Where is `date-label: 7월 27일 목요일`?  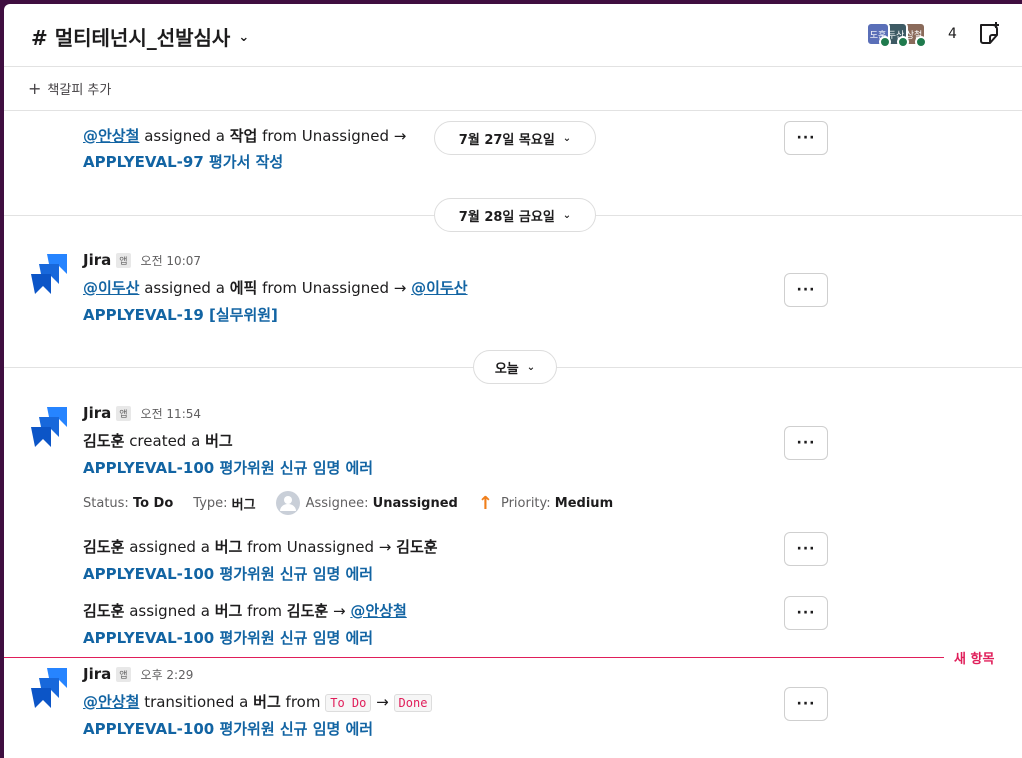
date-label: 7월 27일 목요일 is located at coordinates (506, 140).